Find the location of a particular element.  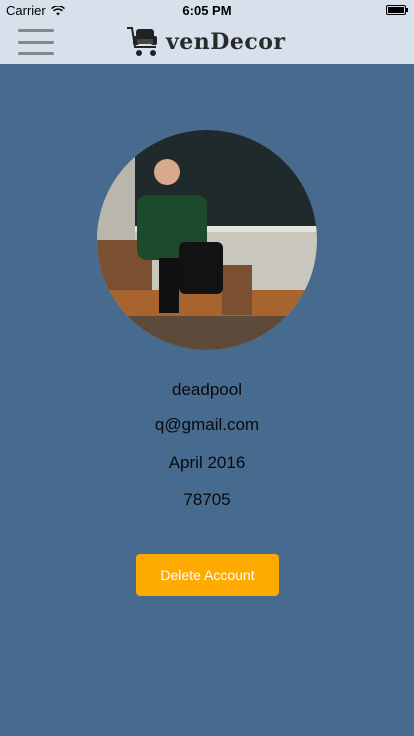

brand-logo: venDecor is located at coordinates (206, 42).